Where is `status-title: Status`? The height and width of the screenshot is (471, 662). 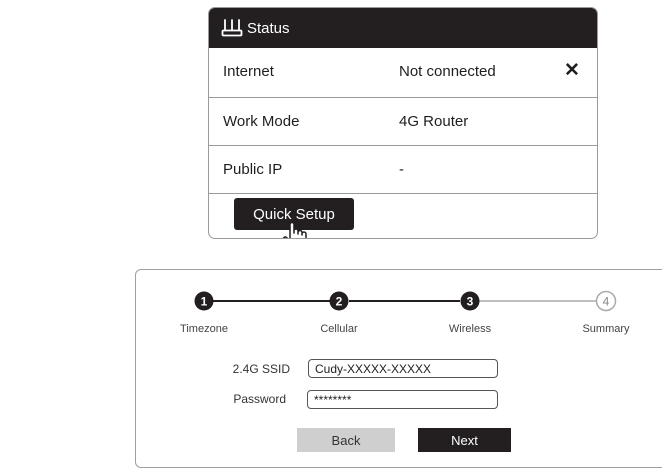 status-title: Status is located at coordinates (268, 28).